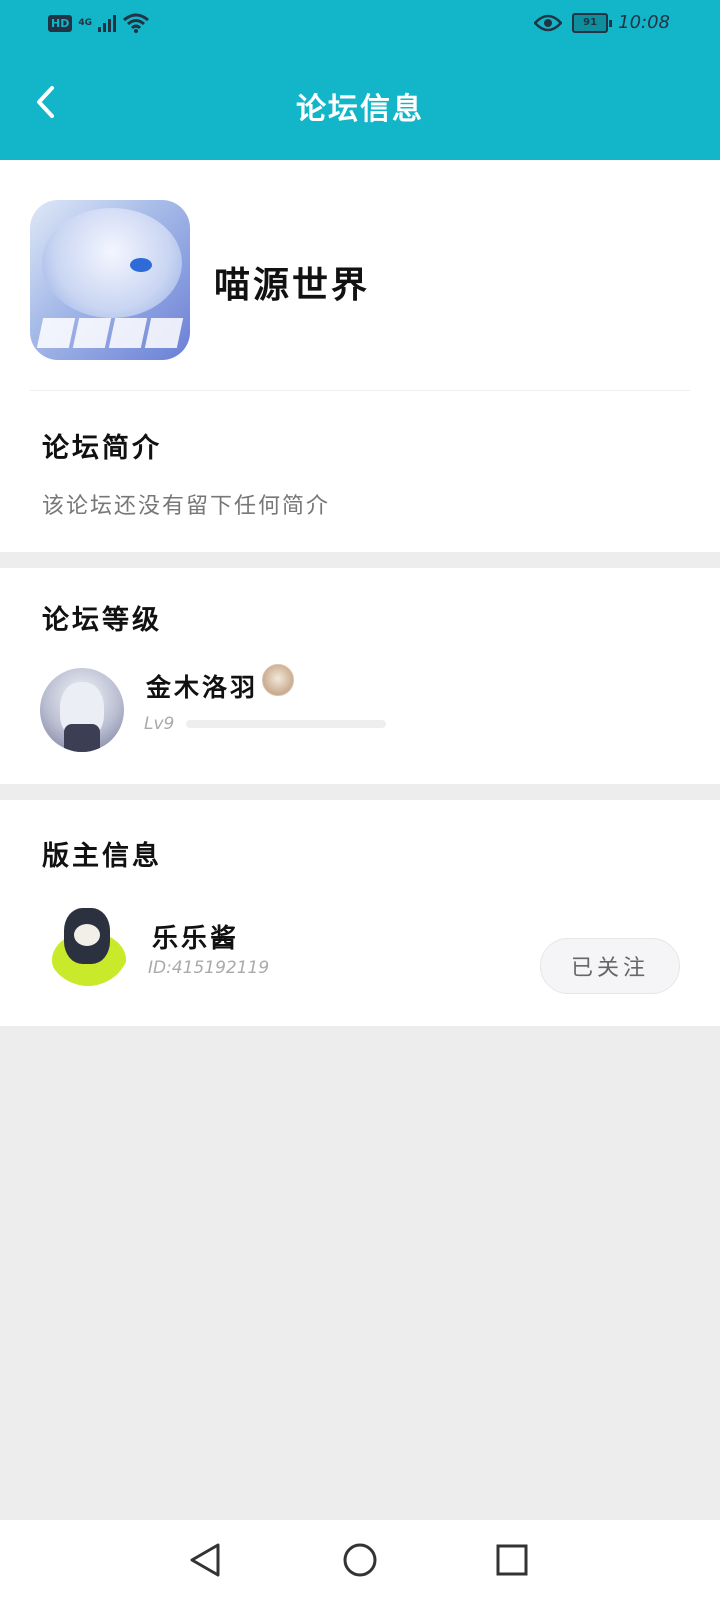 This screenshot has width=720, height=1600. I want to click on intro-text: 该论坛还没有留下任何简介, so click(186, 506).